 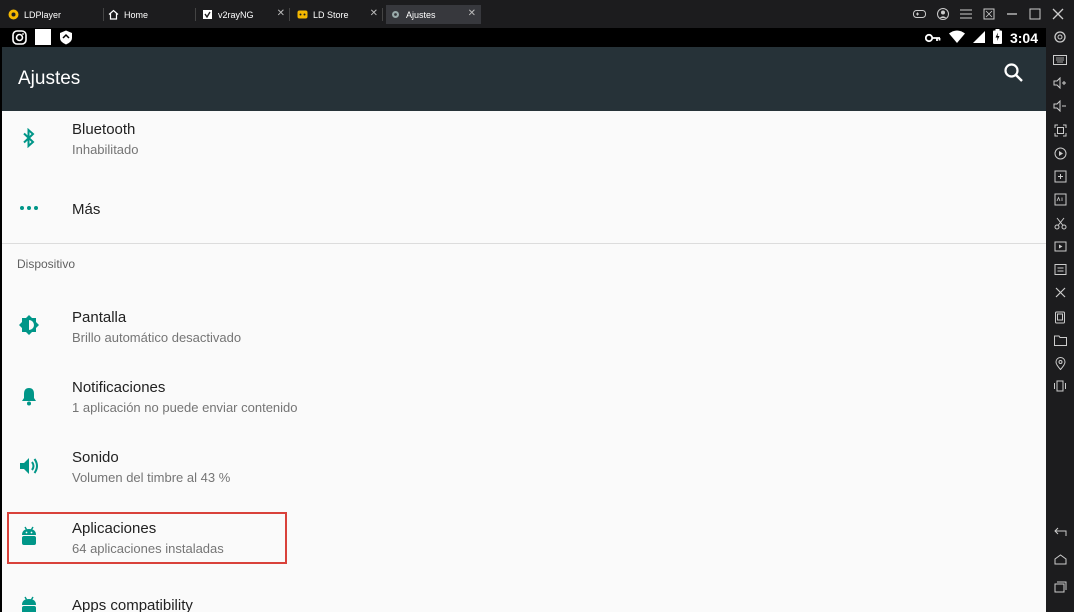 I want to click on item-title: Notificaciones, so click(x=119, y=387).